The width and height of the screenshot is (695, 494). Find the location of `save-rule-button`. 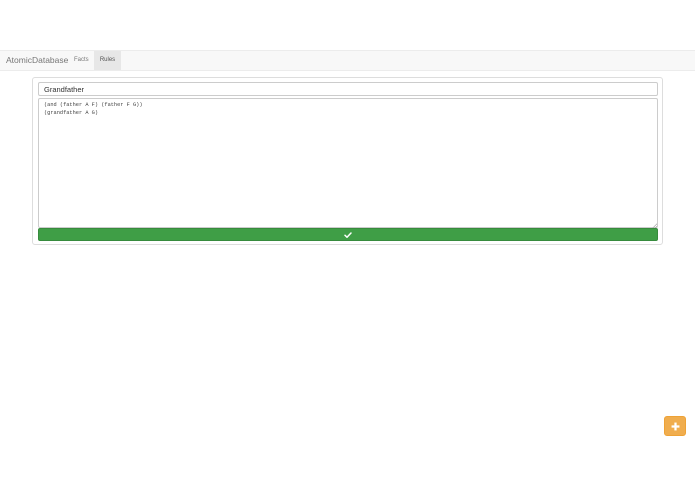

save-rule-button is located at coordinates (348, 234).